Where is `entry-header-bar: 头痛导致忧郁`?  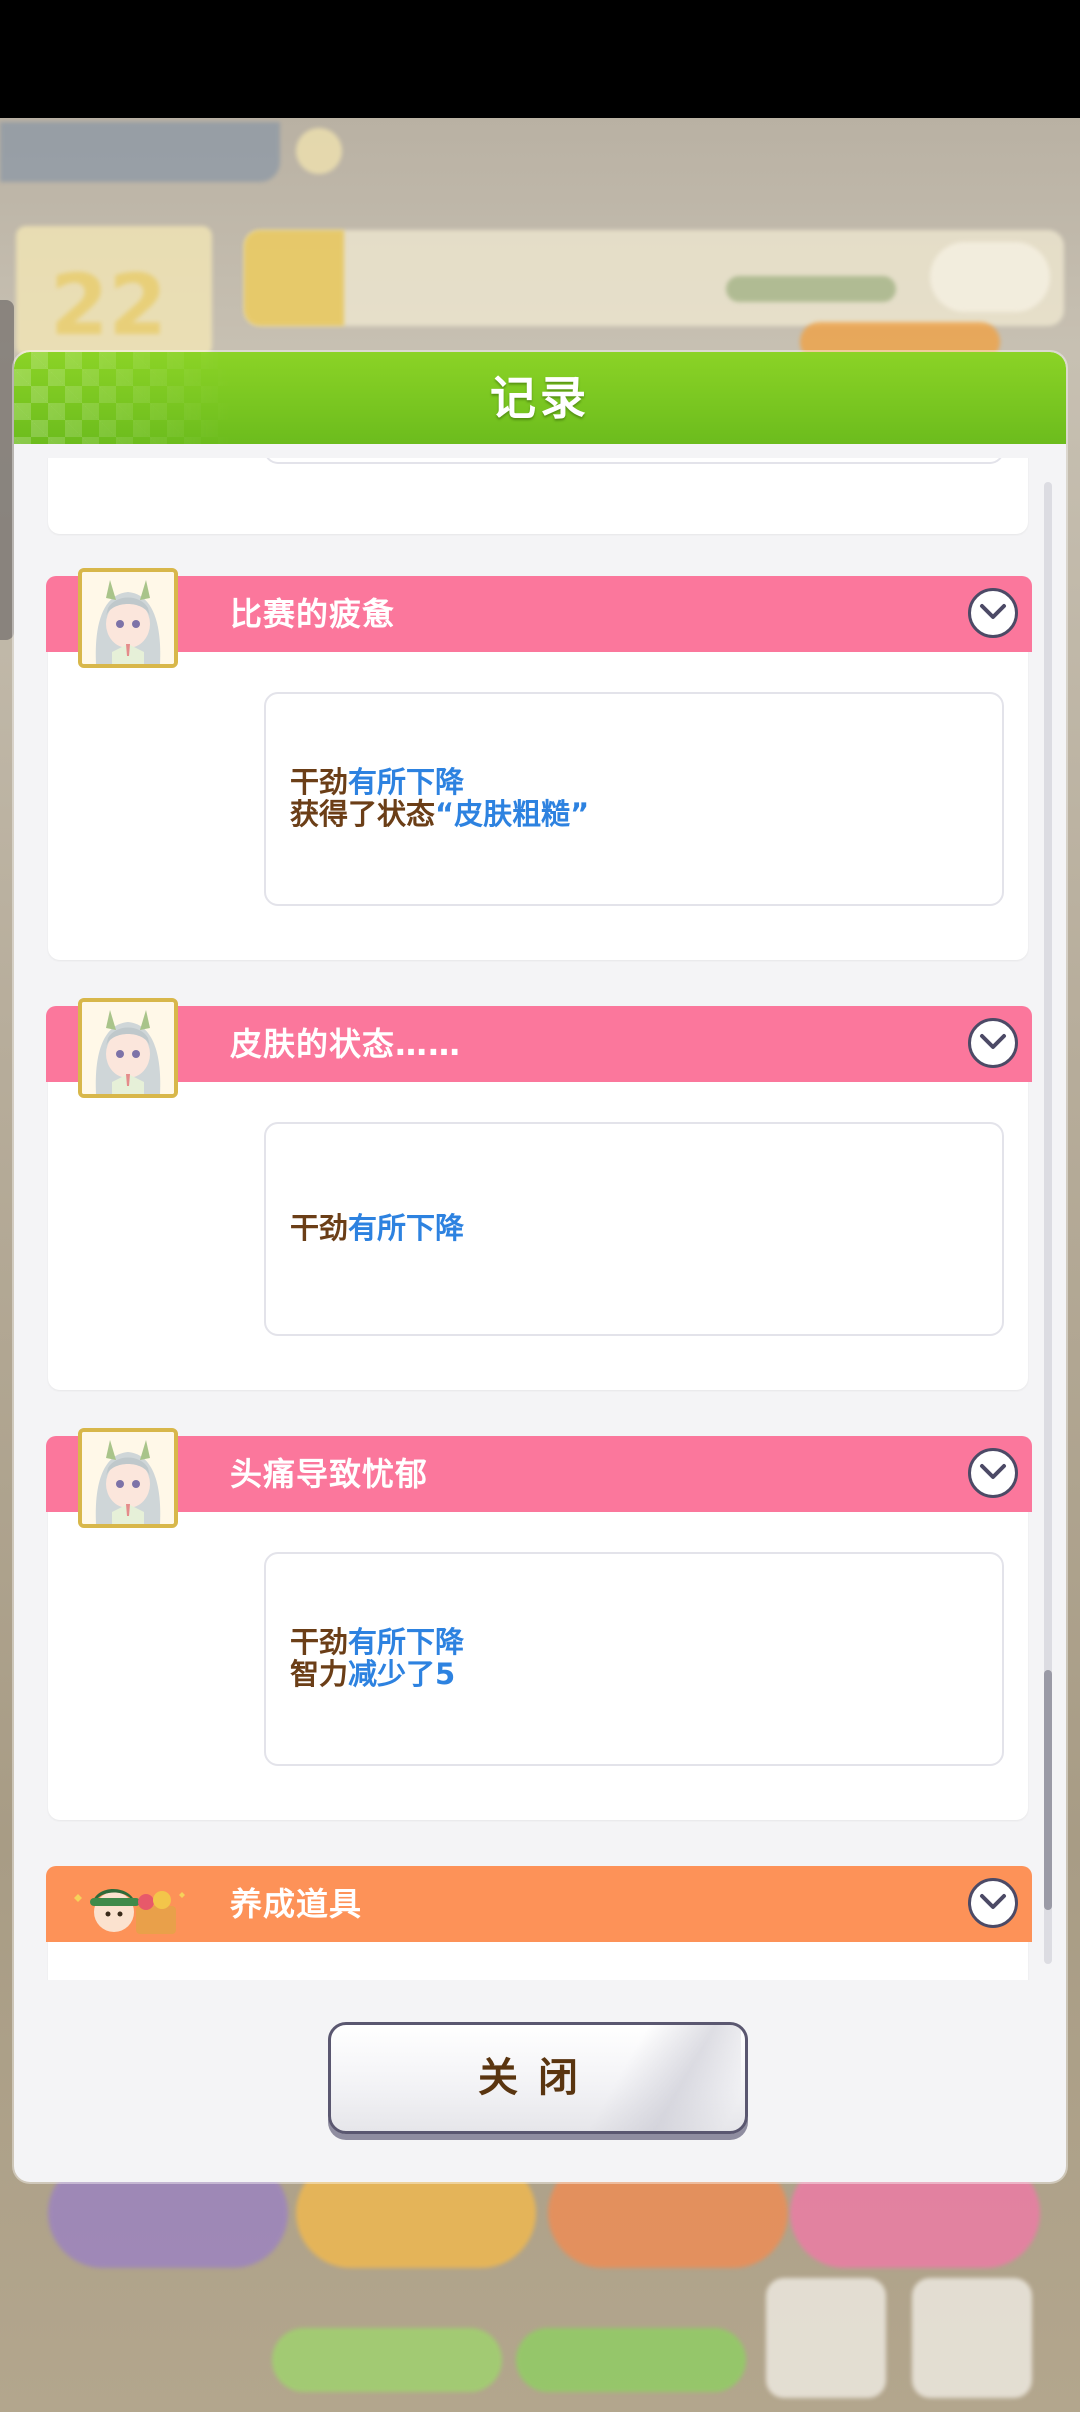
entry-header-bar: 头痛导致忧郁 is located at coordinates (539, 1474).